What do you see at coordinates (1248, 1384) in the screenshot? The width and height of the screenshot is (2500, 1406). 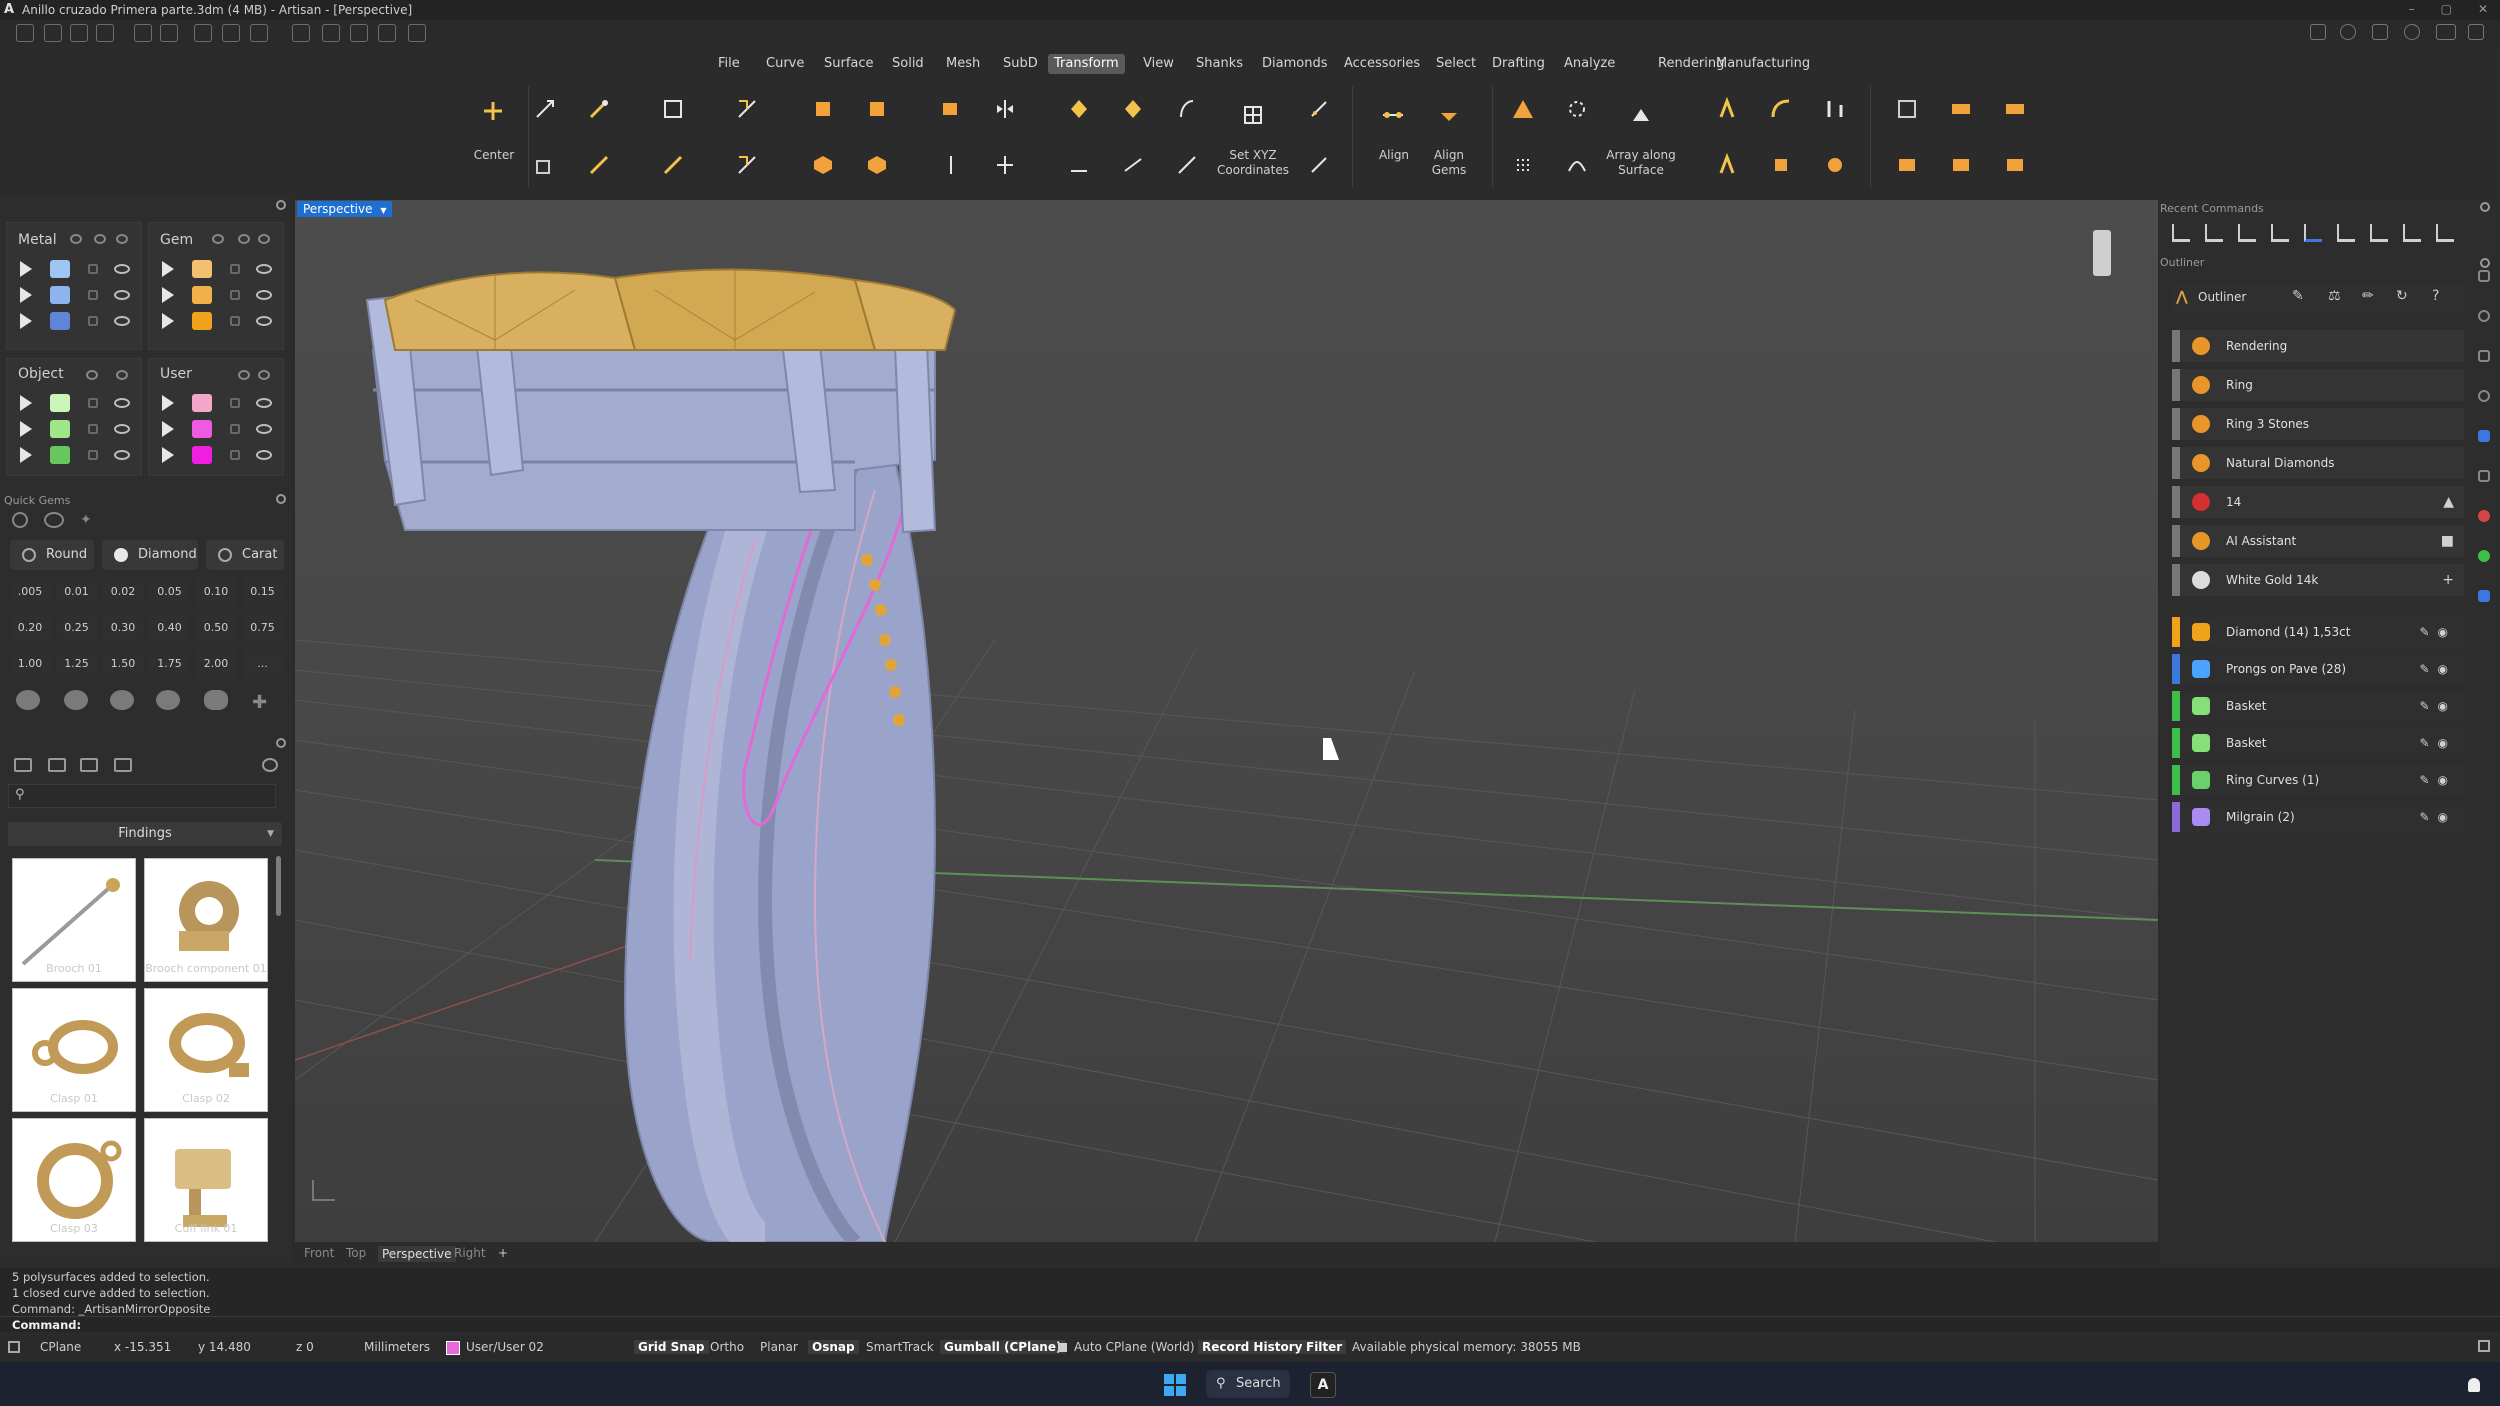 I see `taskbar-search-button: ⚲ Search` at bounding box center [1248, 1384].